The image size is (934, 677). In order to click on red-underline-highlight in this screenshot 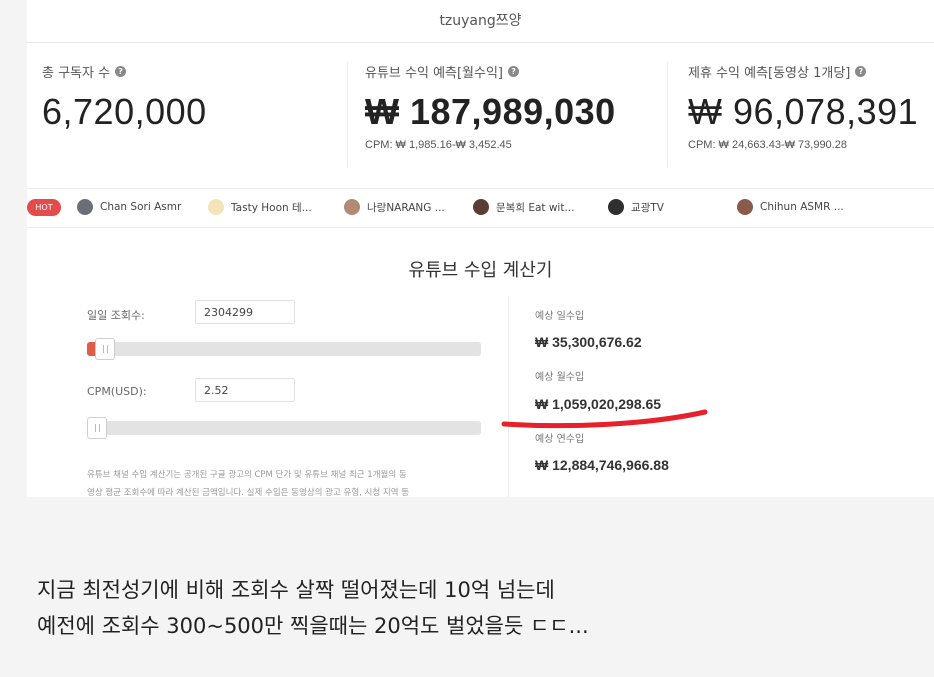, I will do `click(604, 419)`.